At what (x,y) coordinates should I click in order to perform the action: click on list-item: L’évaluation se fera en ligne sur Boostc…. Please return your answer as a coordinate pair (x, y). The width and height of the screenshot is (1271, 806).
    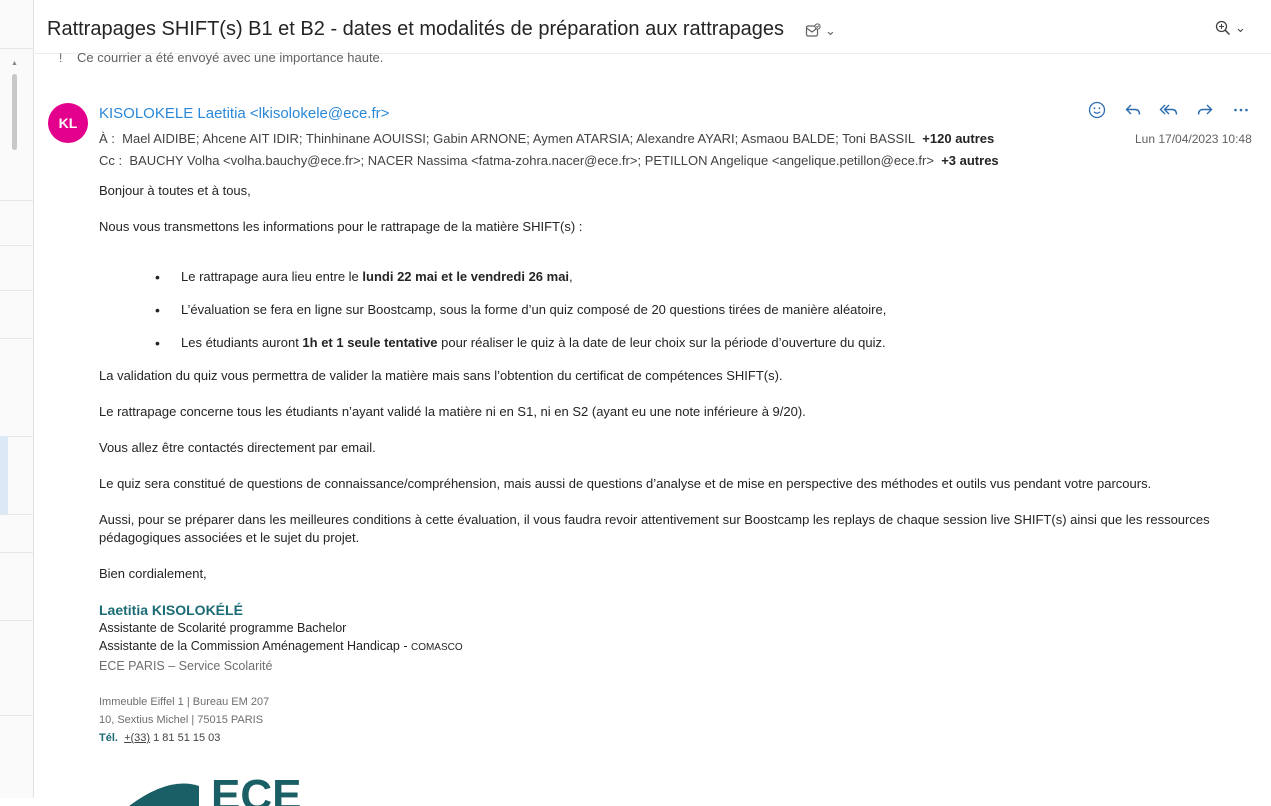
    Looking at the image, I should click on (702, 310).